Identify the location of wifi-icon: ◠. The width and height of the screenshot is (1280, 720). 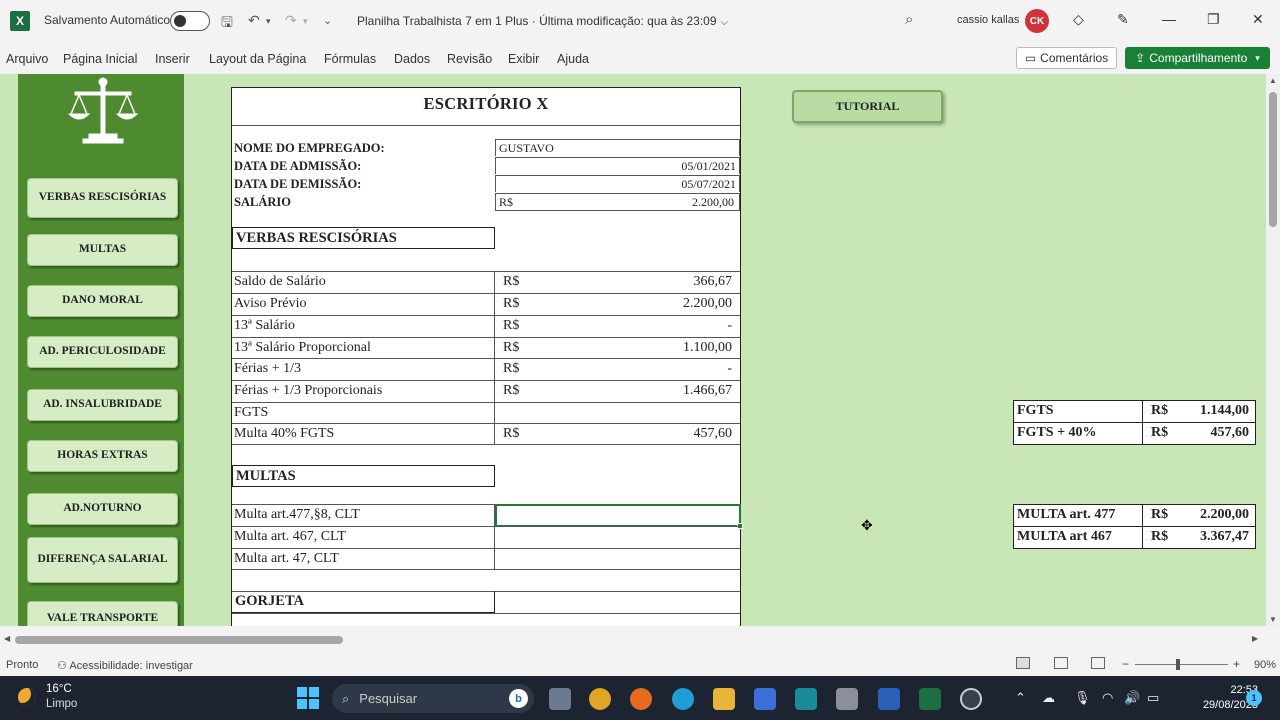
(1107, 698).